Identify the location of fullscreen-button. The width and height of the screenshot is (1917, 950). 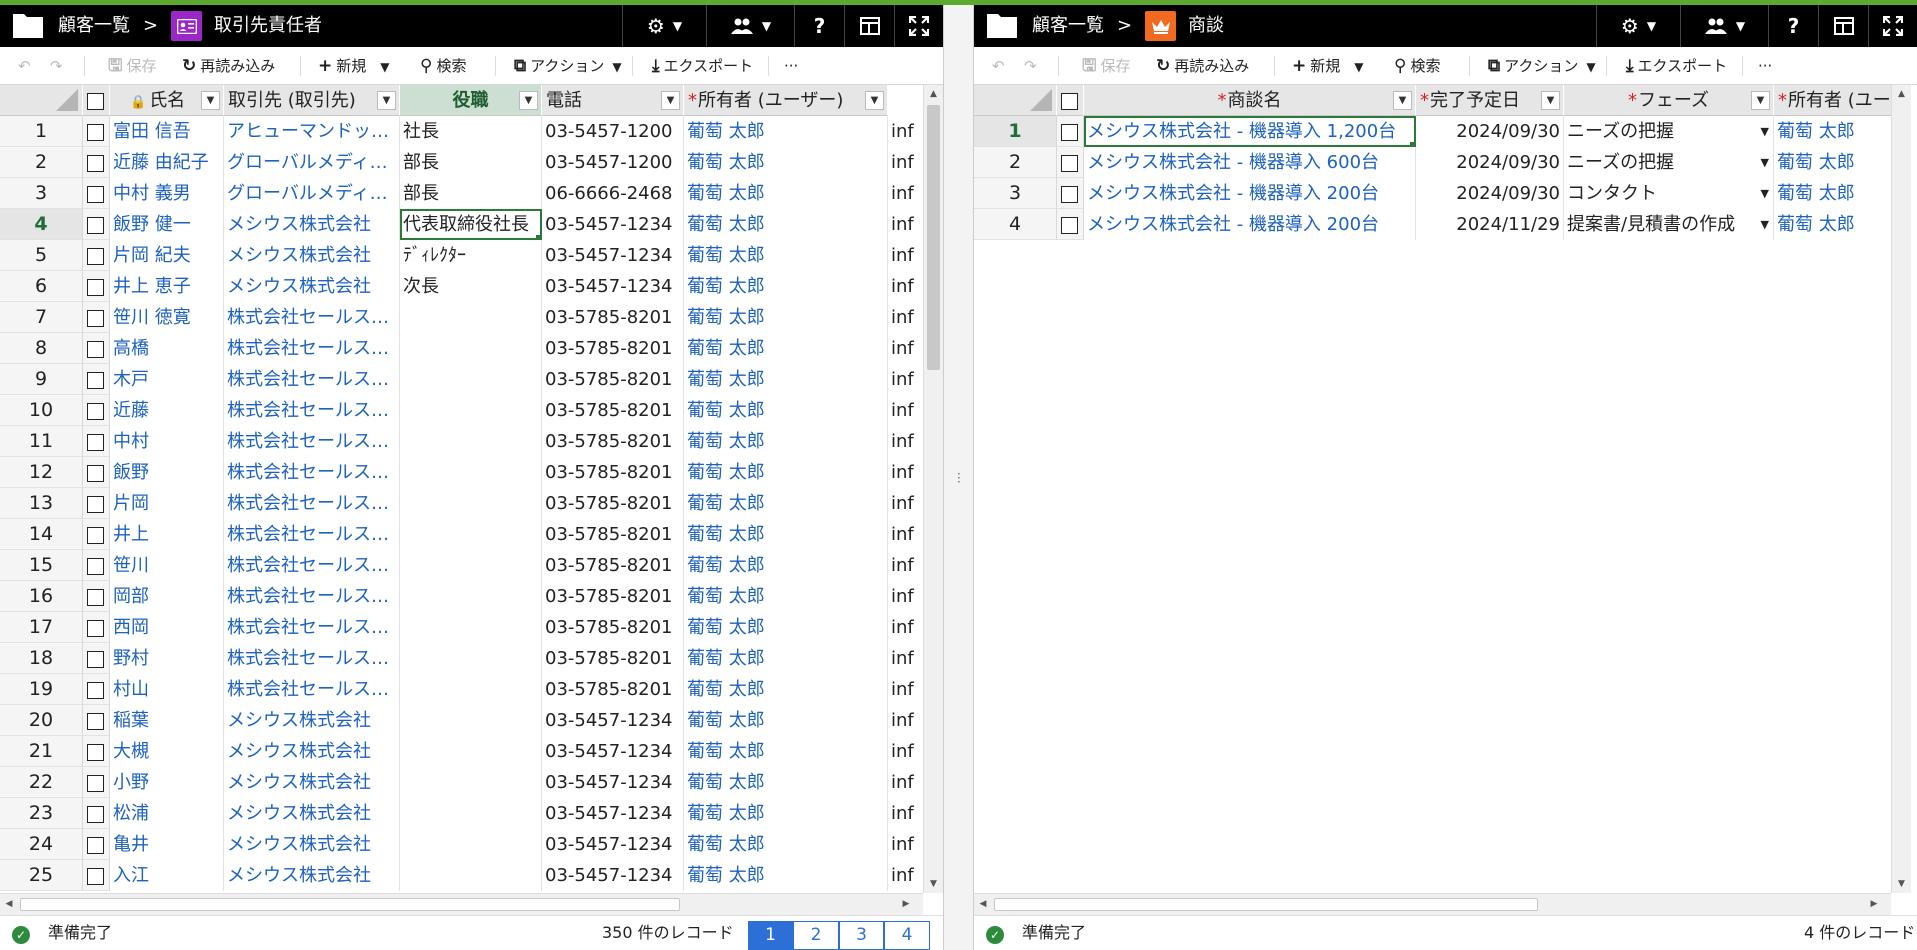
(918, 26).